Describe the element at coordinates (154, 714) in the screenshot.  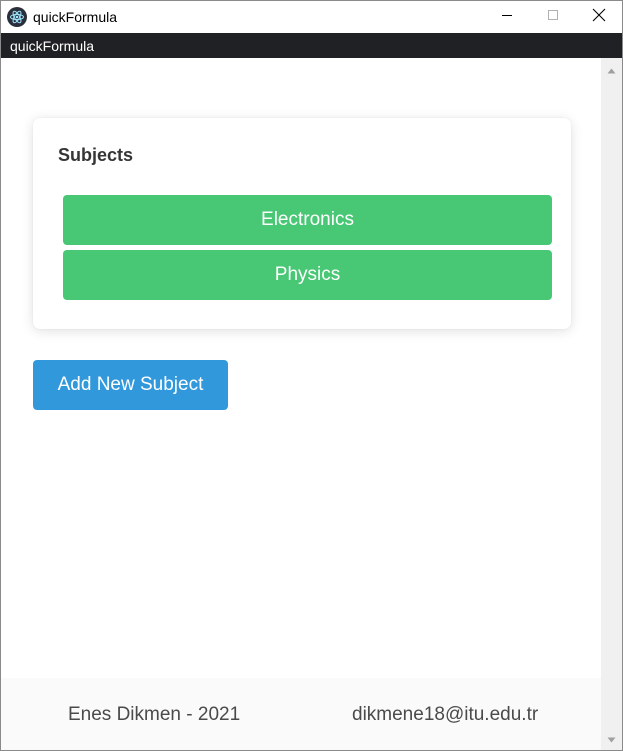
I see `footer-author: Enes Dikmen - 2021` at that location.